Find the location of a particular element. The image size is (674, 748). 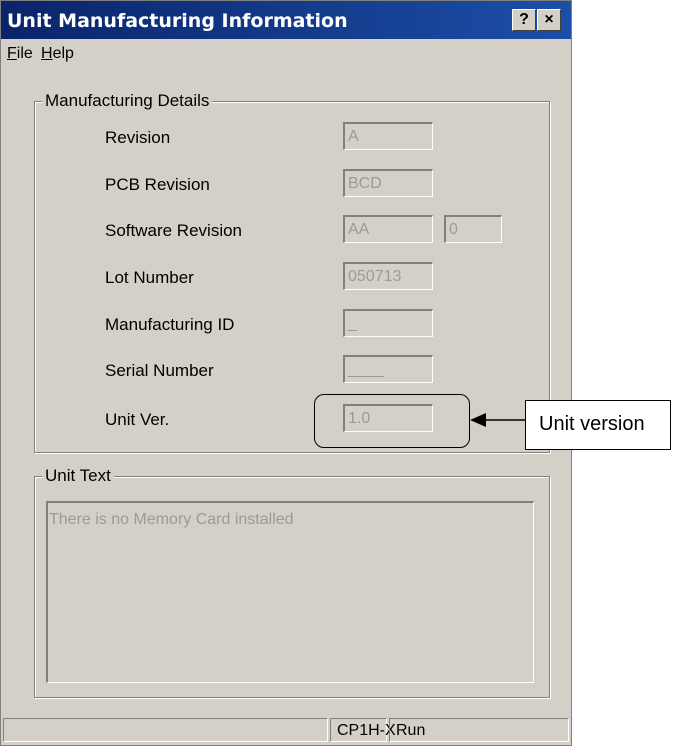

title-bar: Unit Manufacturing Information ? × is located at coordinates (286, 20).